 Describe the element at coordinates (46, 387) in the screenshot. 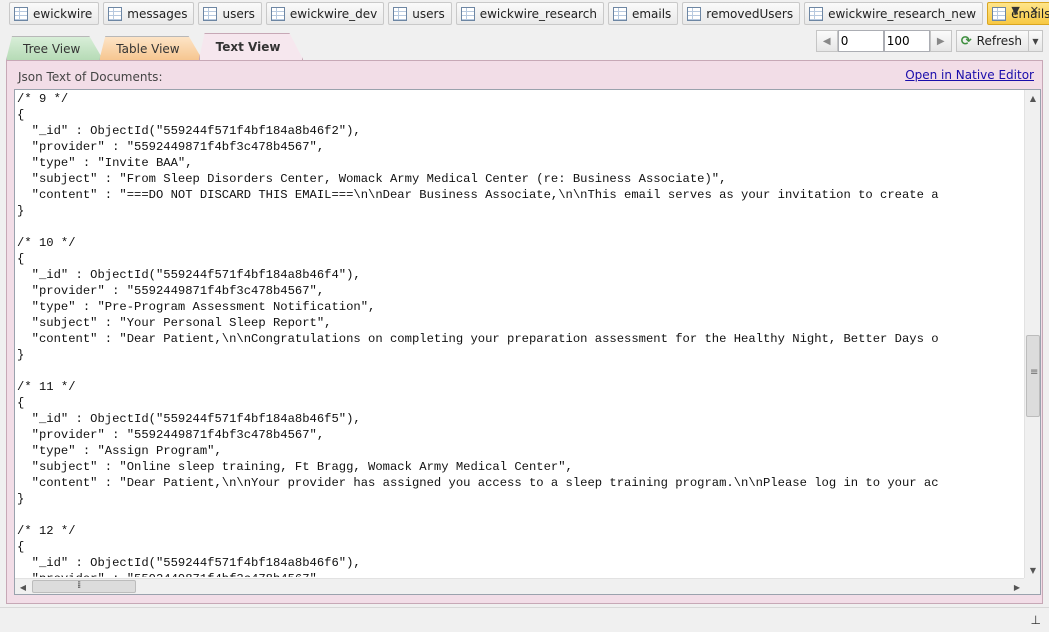

I see `code-line: /* 11 */` at that location.